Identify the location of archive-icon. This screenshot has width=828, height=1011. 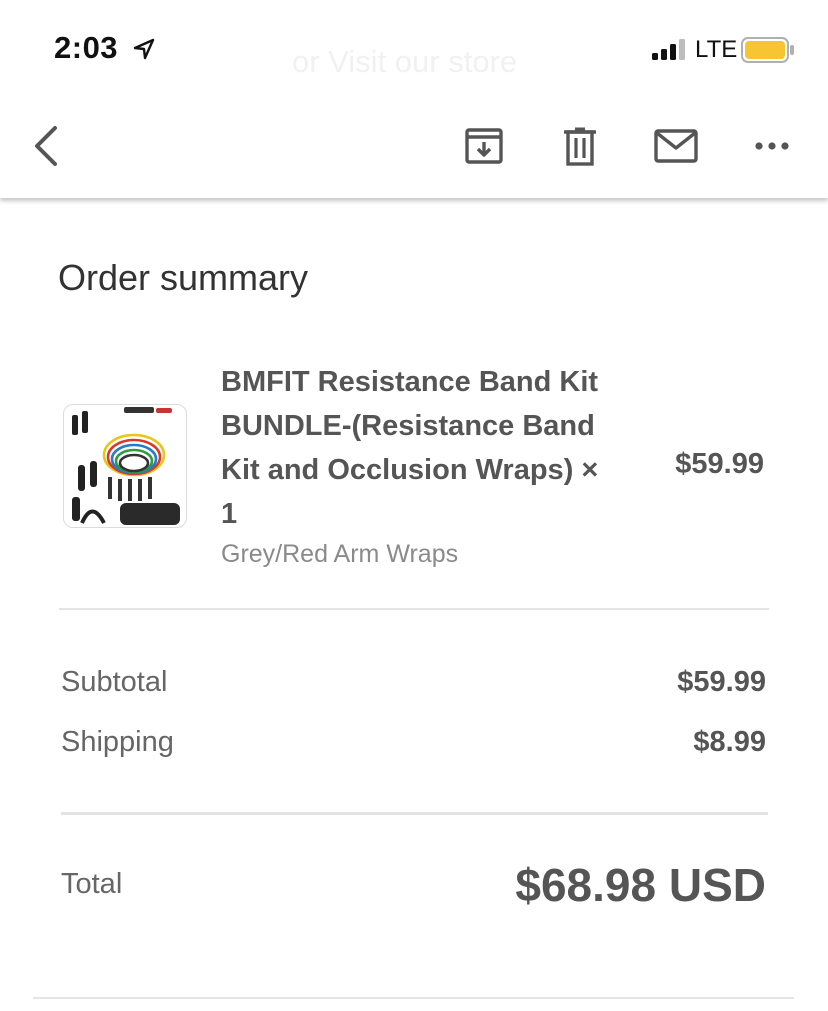
(484, 146).